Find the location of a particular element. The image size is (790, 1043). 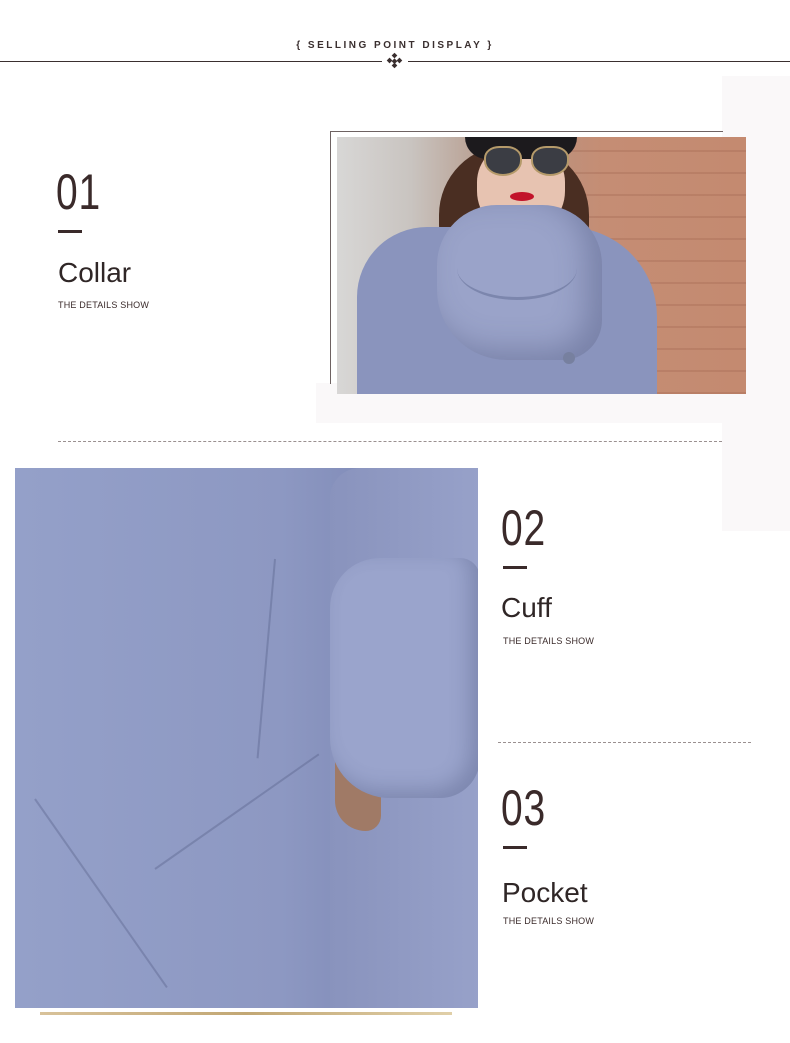

section-number-02: 02 is located at coordinates (523, 528).